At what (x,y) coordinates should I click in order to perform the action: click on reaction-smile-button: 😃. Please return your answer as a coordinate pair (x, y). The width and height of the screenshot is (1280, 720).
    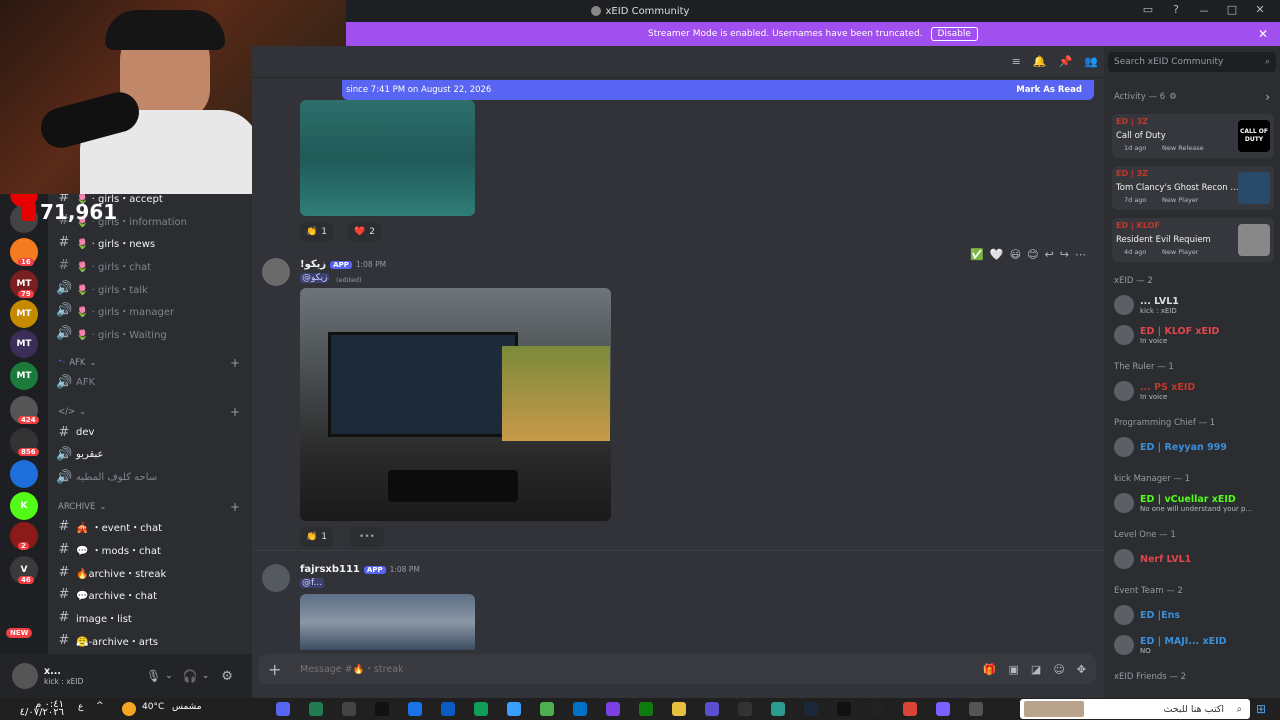
    Looking at the image, I should click on (1015, 254).